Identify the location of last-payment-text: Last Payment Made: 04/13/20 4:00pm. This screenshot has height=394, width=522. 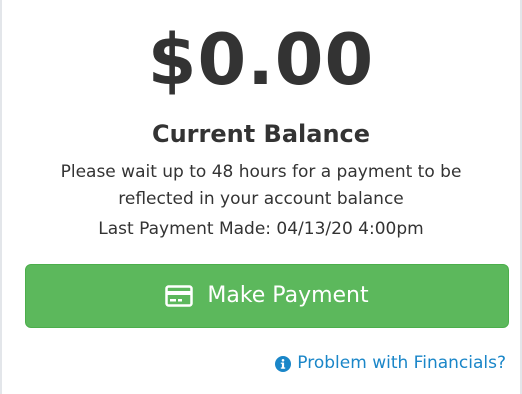
(261, 229).